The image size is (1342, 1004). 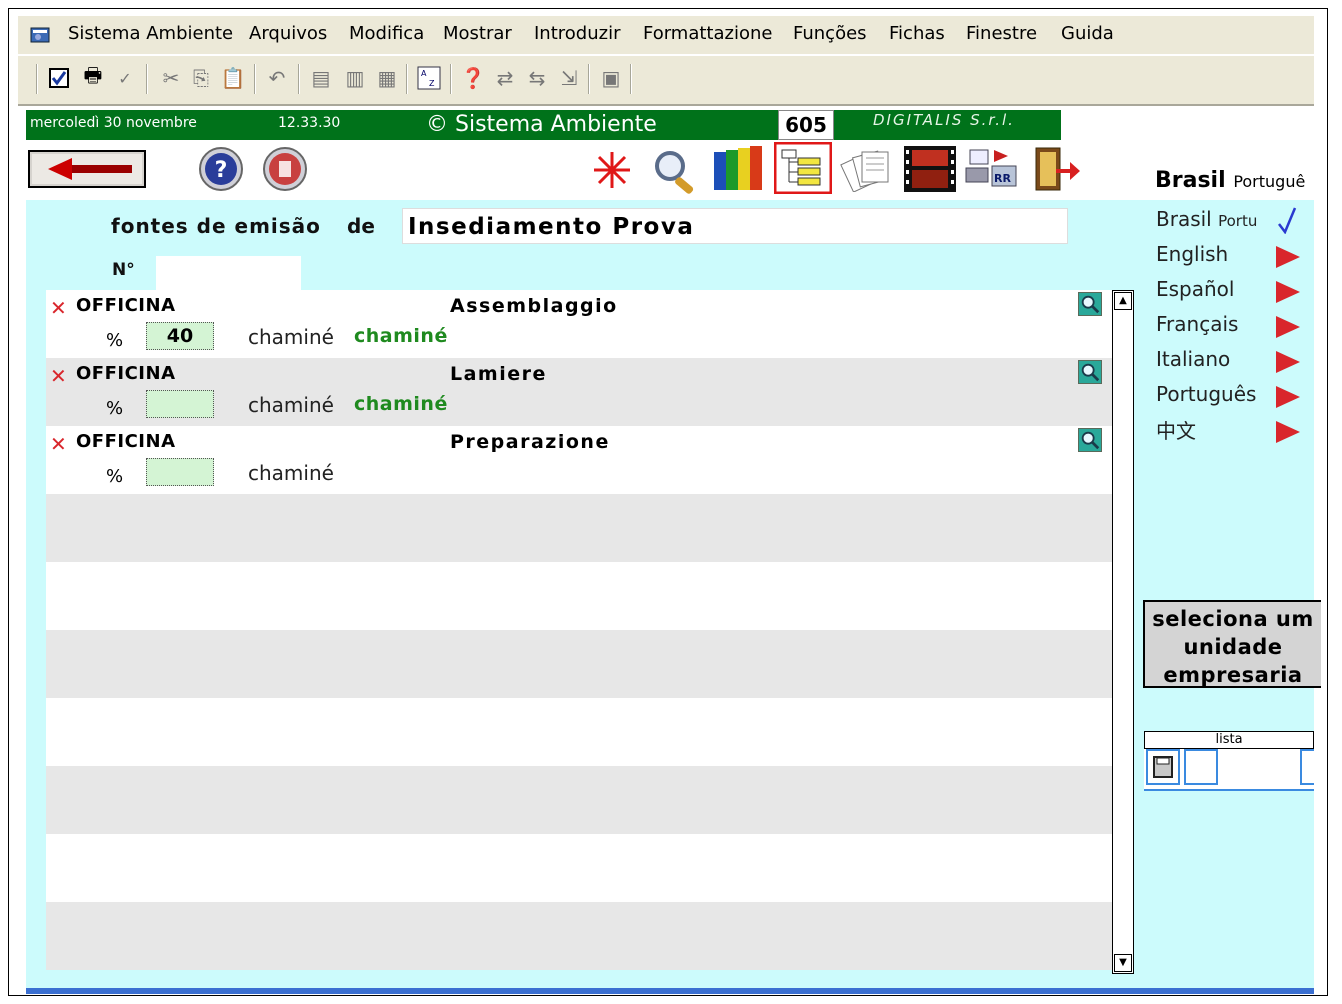 What do you see at coordinates (288, 35) in the screenshot?
I see `menu-arquivos: Arquivos` at bounding box center [288, 35].